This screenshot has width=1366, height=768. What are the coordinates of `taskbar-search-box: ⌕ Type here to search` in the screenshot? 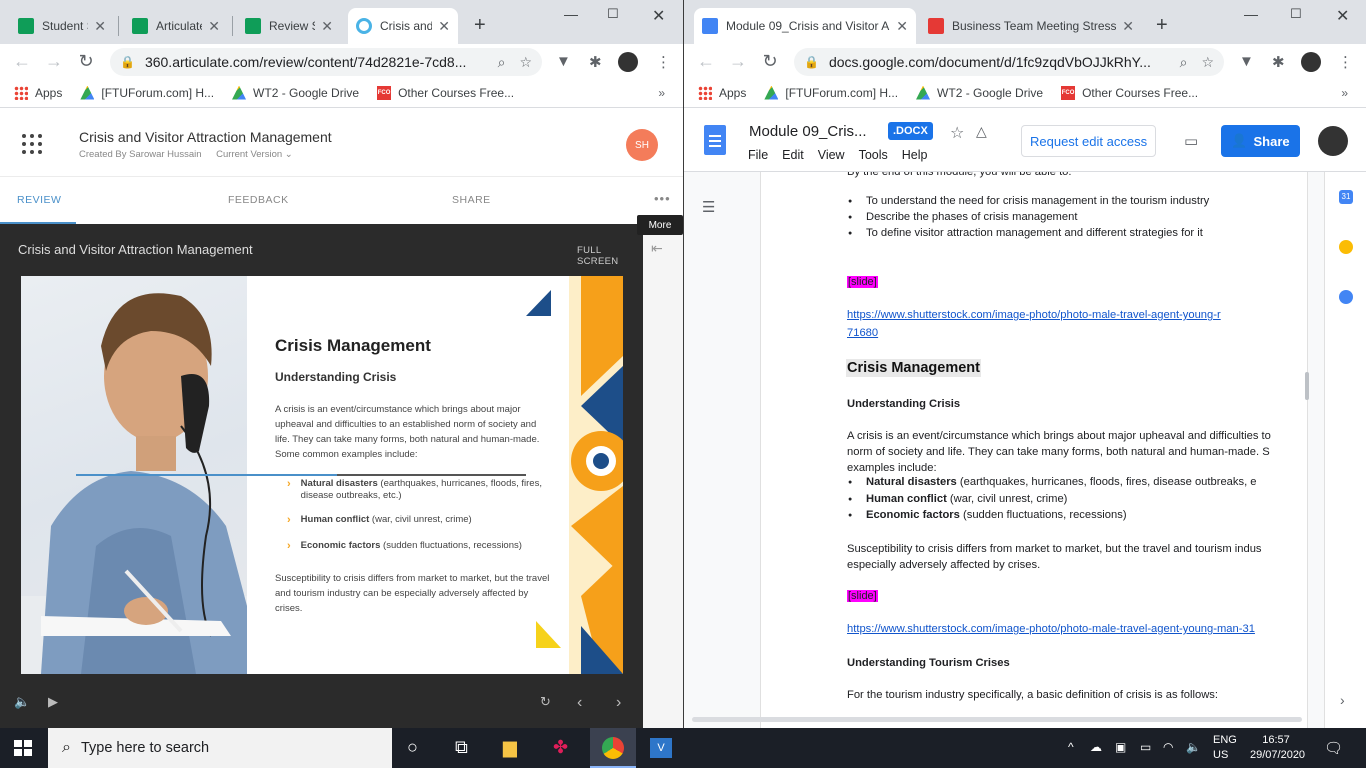 It's located at (220, 748).